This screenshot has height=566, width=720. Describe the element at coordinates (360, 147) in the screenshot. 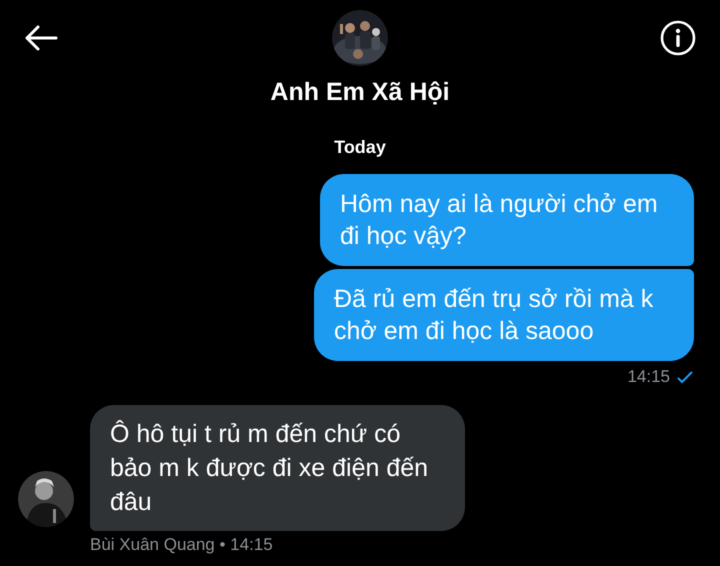

I see `day-label: Today` at that location.